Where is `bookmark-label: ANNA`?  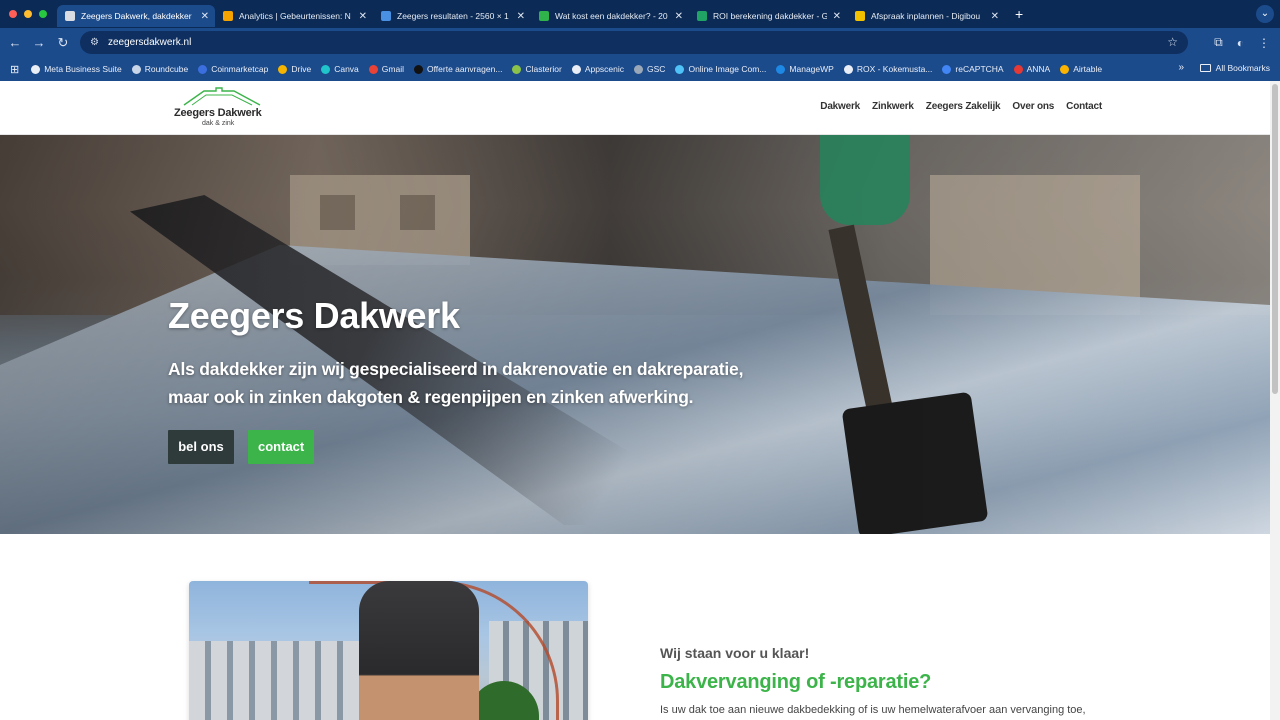 bookmark-label: ANNA is located at coordinates (1038, 69).